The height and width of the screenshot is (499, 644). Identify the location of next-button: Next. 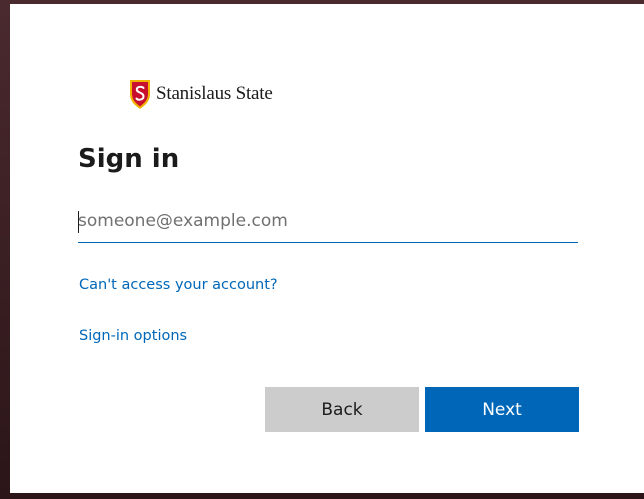
(502, 409).